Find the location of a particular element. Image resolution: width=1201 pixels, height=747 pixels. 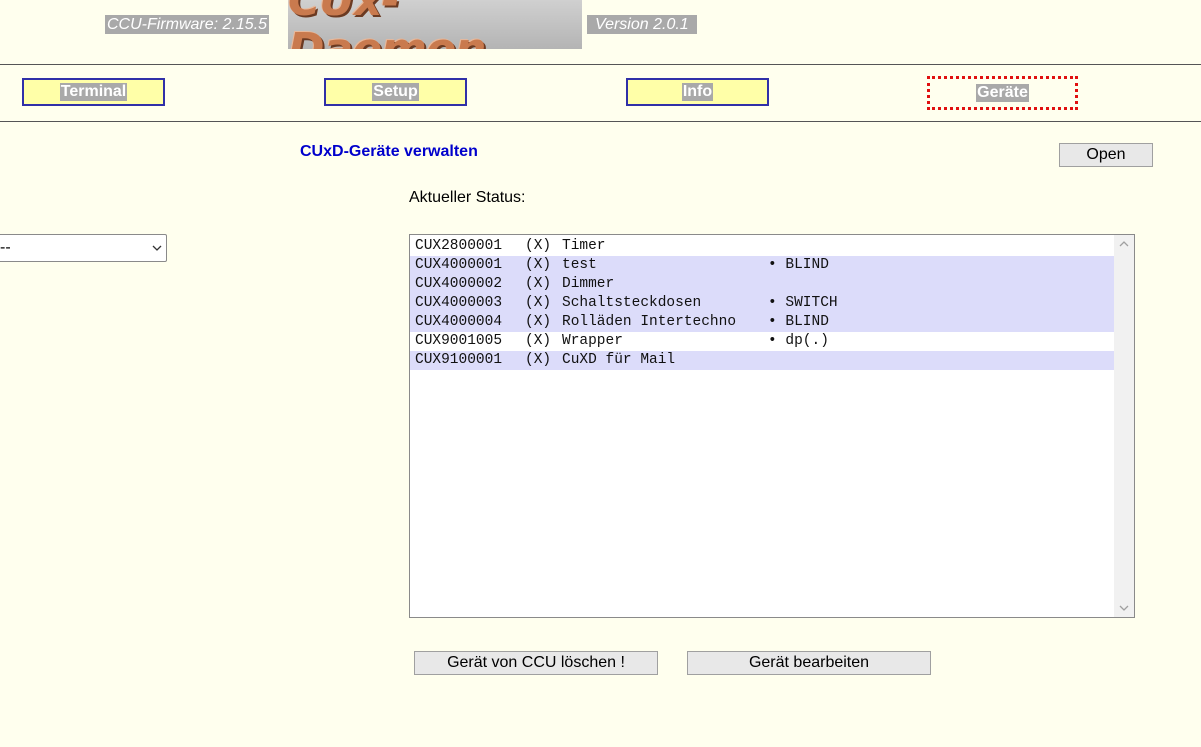

nav-geraete-label: Geräte is located at coordinates (1002, 93).